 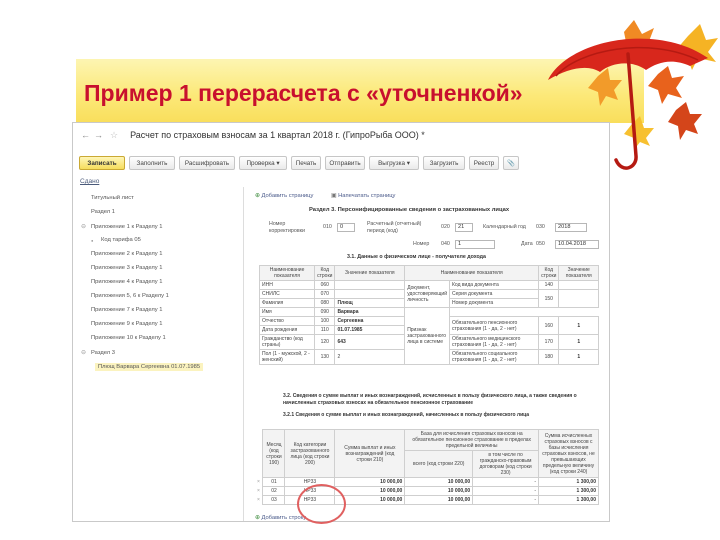 I want to click on corr-code: 010, so click(x=327, y=227).